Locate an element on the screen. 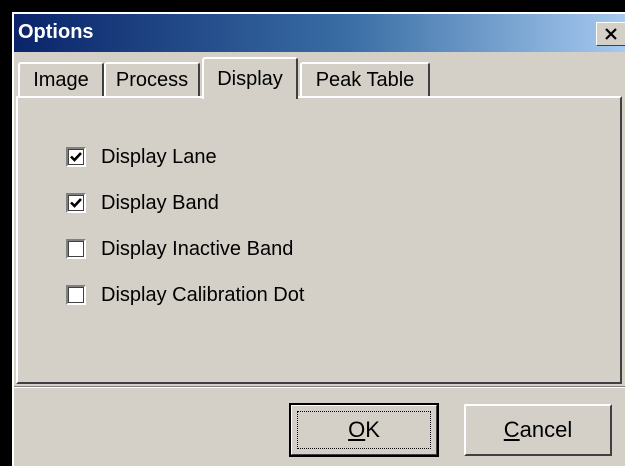  display-lane-checkbox is located at coordinates (76, 157).